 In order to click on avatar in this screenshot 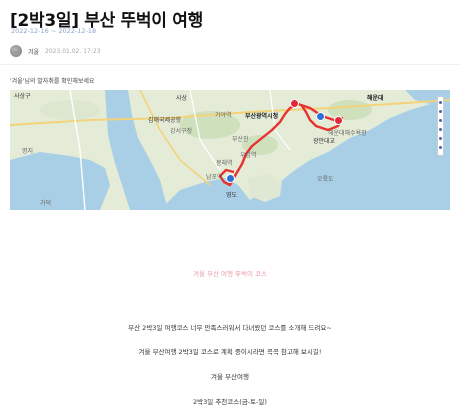, I will do `click(16, 51)`.